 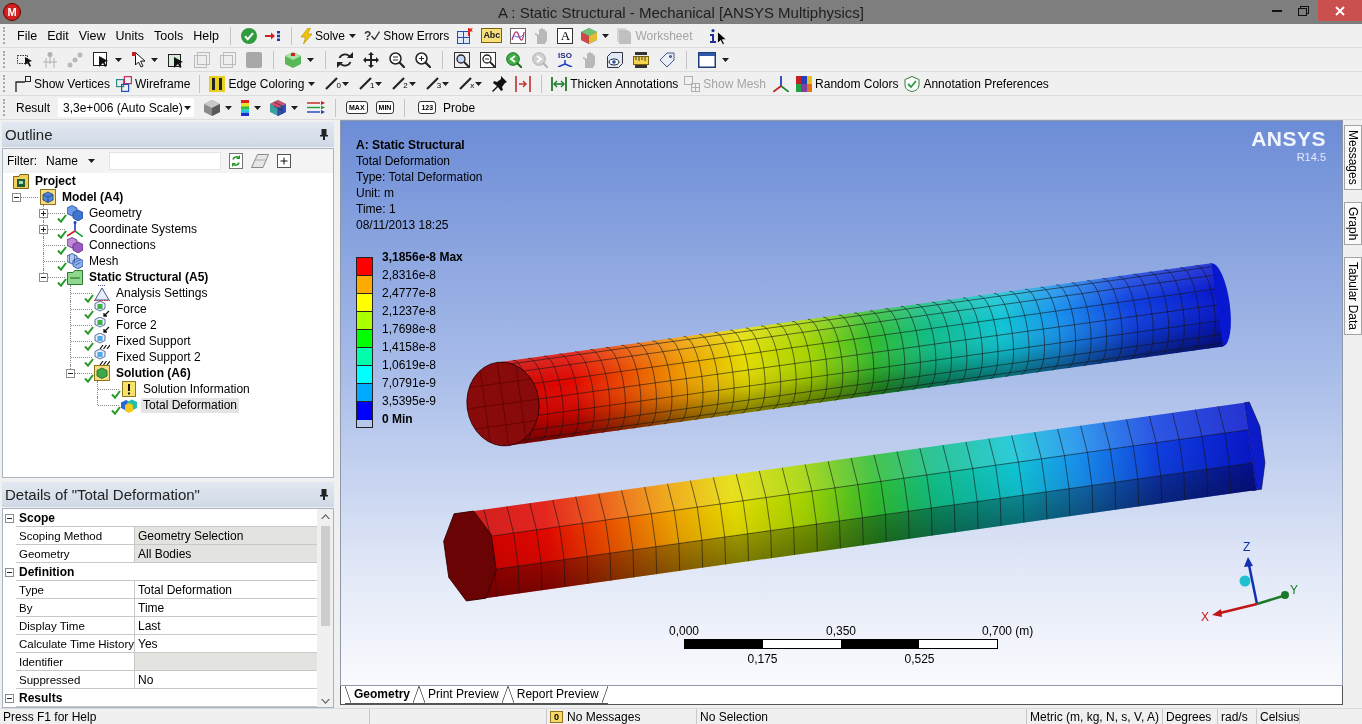 I want to click on group-header: Definition, so click(x=166, y=572).